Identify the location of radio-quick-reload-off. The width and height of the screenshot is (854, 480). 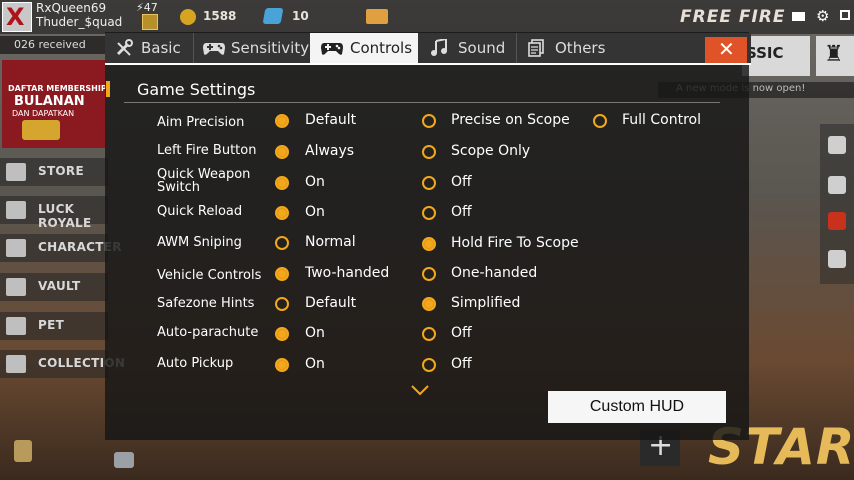
(429, 213).